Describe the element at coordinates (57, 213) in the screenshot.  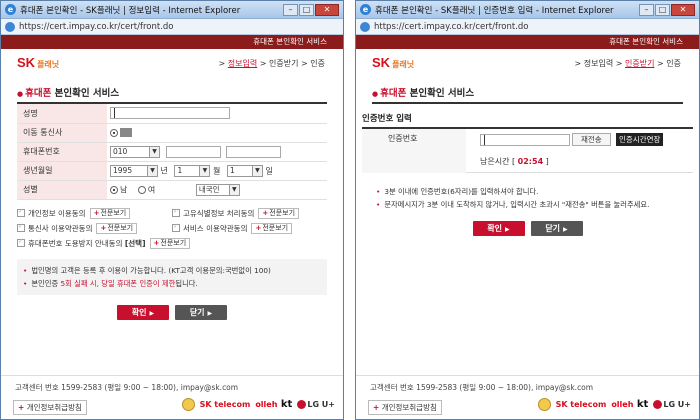
I see `privacy-agree-label: 개인정보 이용동의` at that location.